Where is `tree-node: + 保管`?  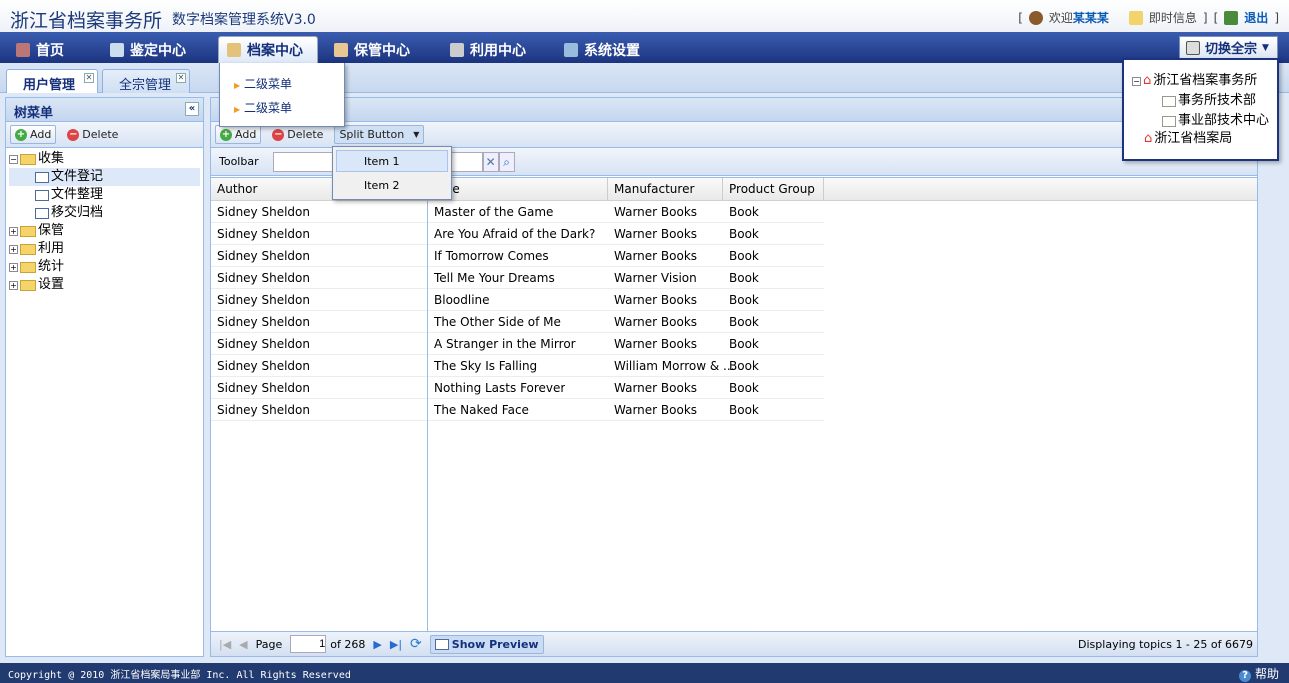
tree-node: + 保管 is located at coordinates (104, 231).